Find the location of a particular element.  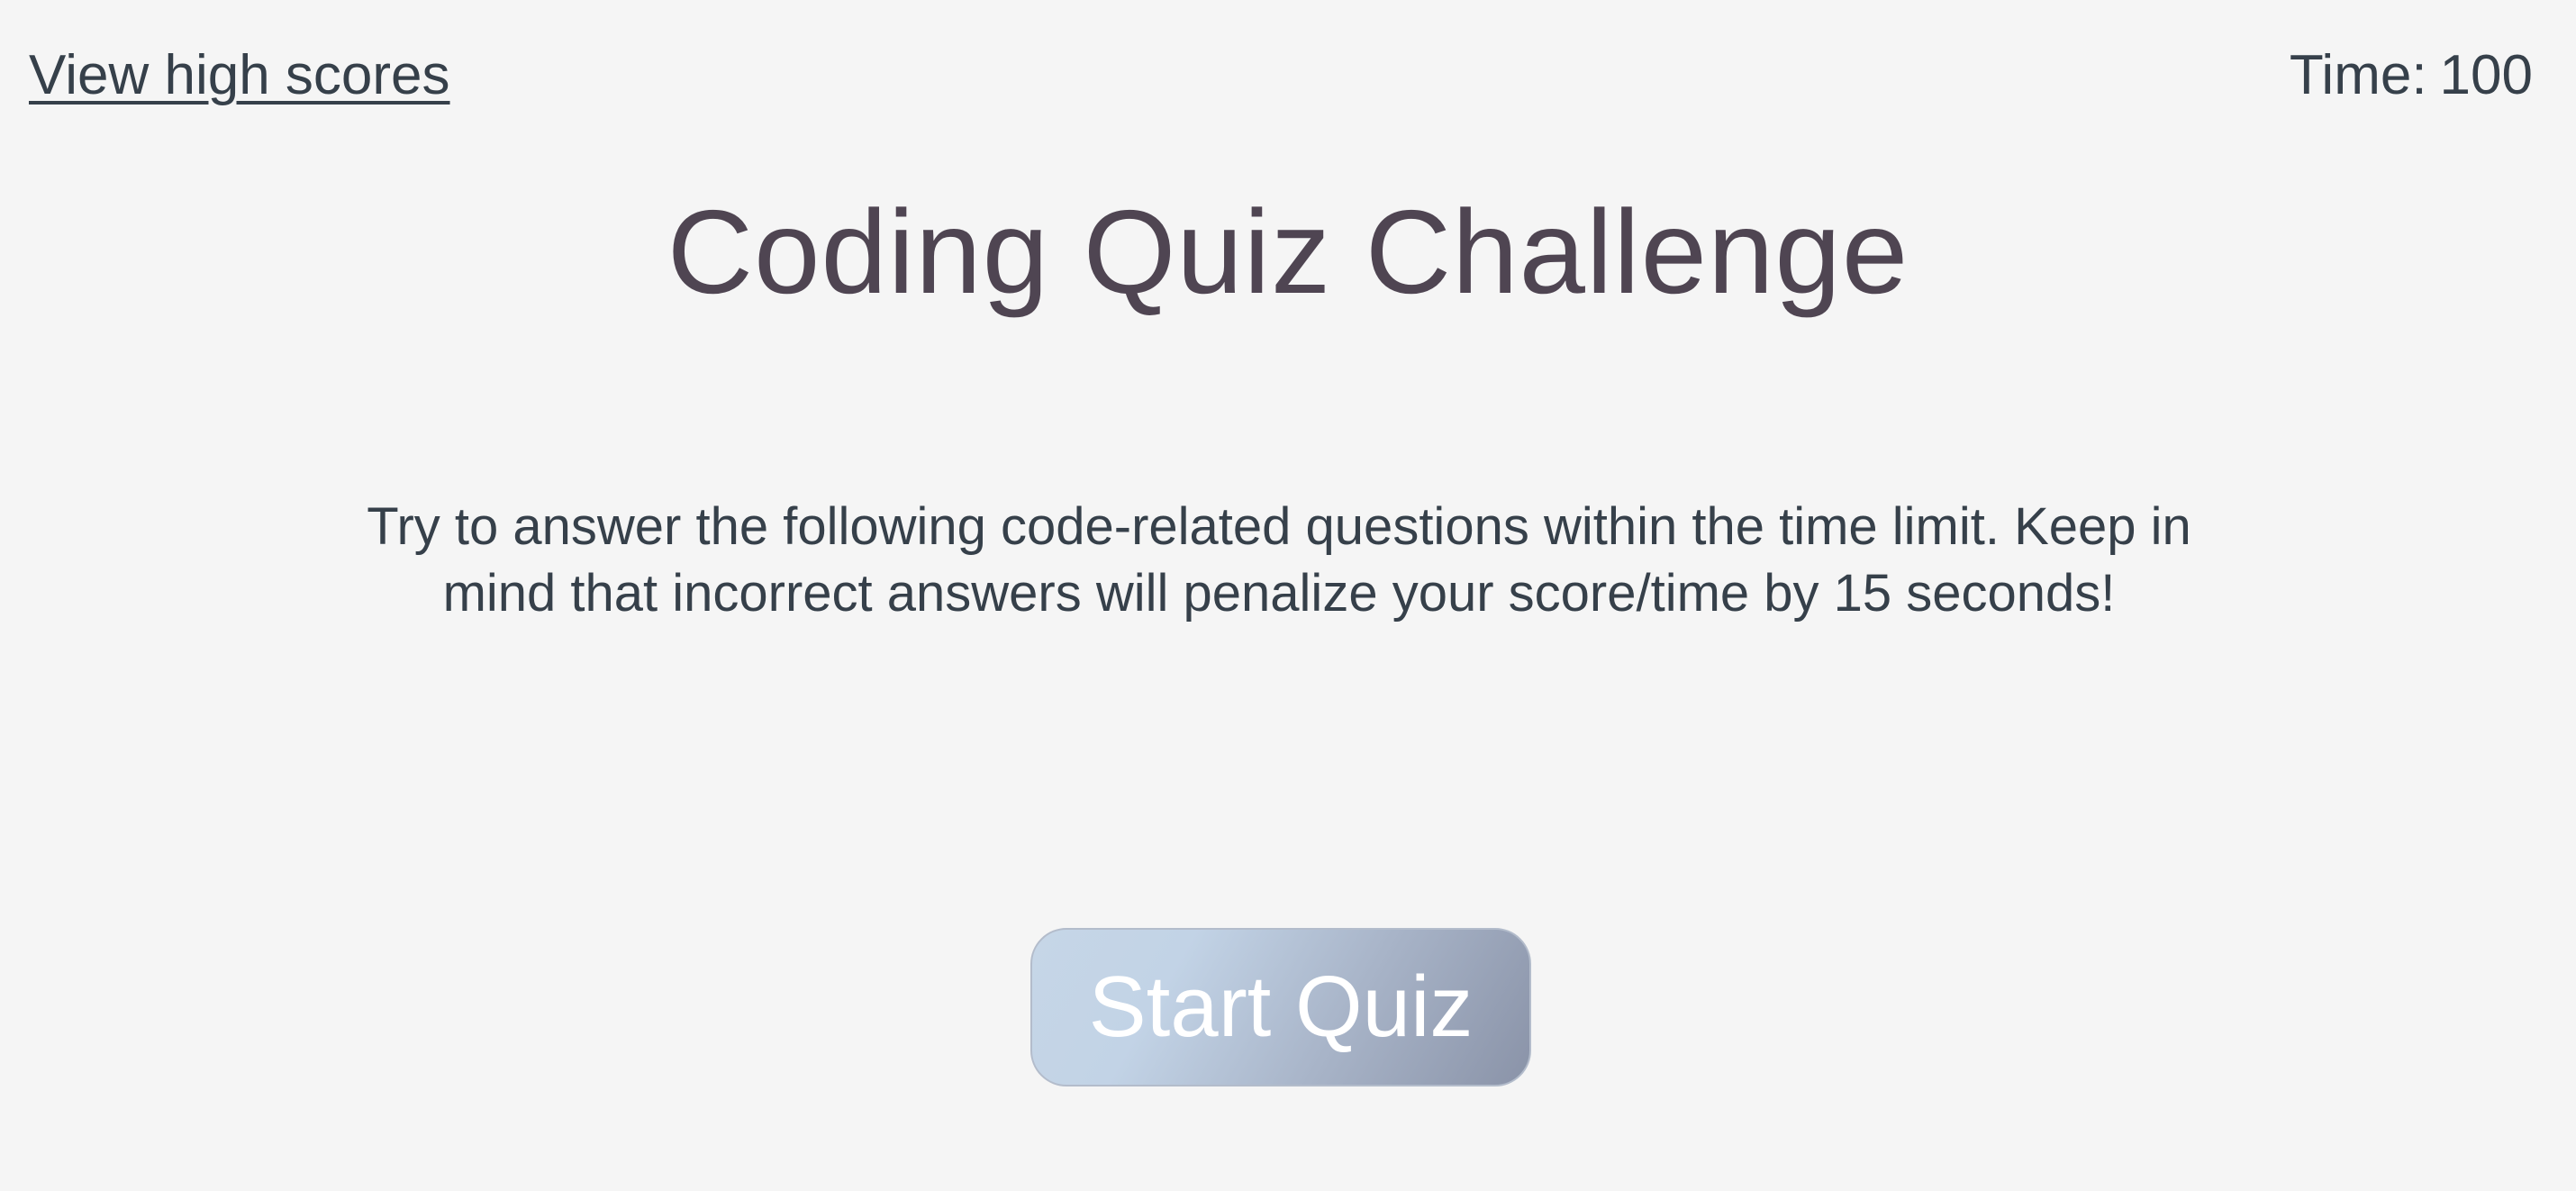

timer: Time: 100 is located at coordinates (2411, 76).